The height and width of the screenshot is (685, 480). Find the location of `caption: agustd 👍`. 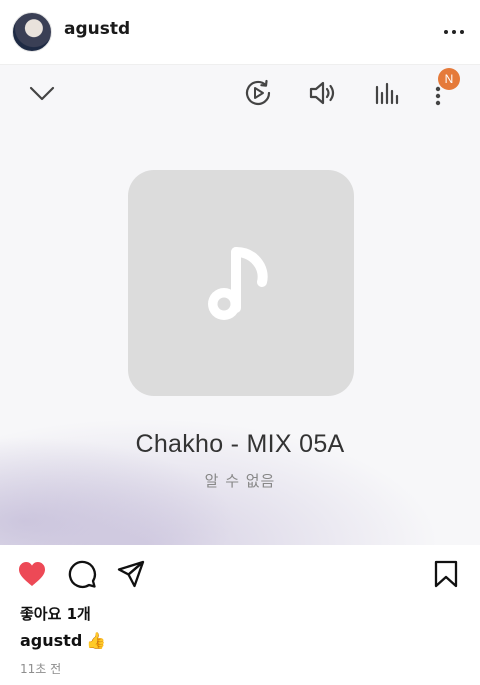

caption: agustd 👍 is located at coordinates (63, 640).